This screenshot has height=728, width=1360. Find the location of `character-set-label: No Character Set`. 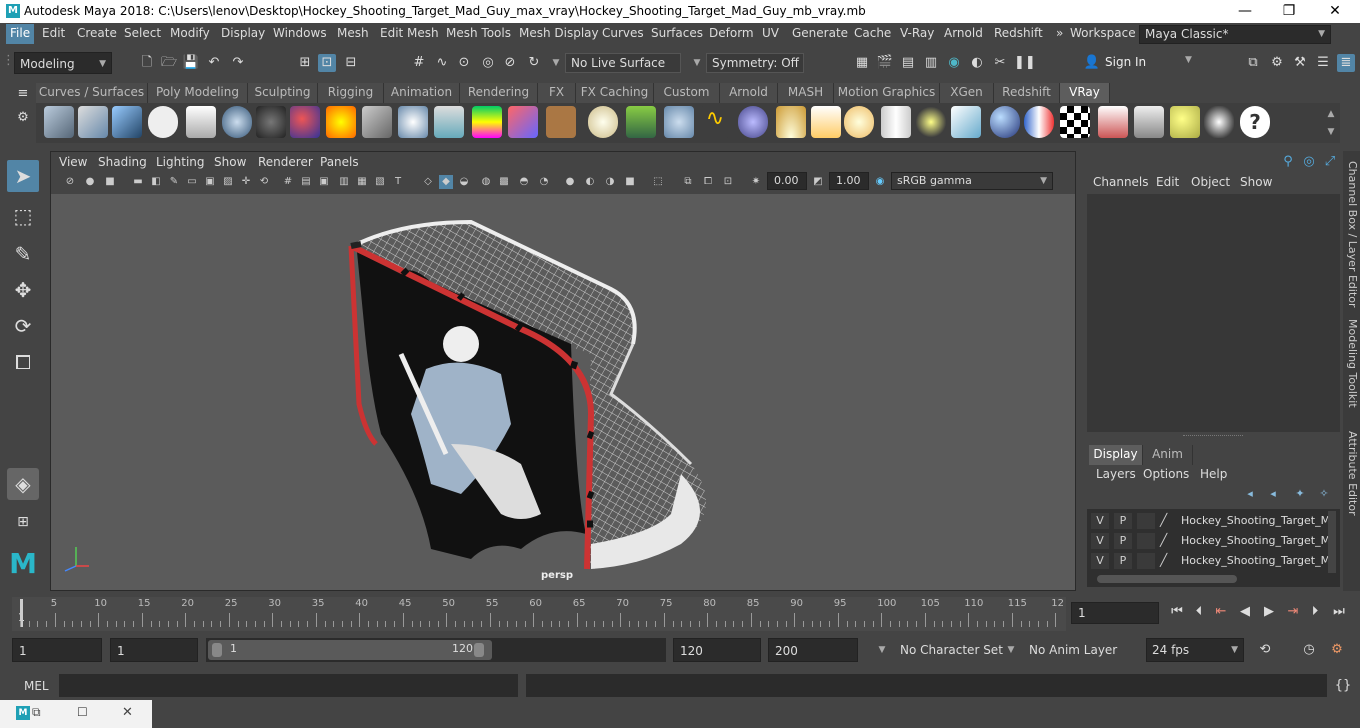

character-set-label: No Character Set is located at coordinates (951, 650).